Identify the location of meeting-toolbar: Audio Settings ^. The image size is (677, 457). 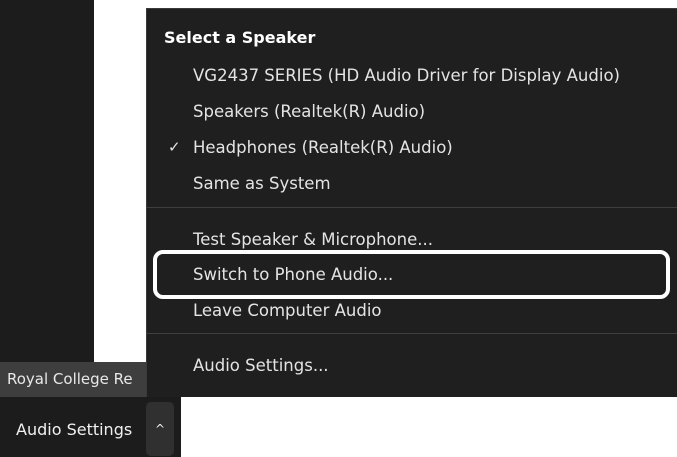
(90, 427).